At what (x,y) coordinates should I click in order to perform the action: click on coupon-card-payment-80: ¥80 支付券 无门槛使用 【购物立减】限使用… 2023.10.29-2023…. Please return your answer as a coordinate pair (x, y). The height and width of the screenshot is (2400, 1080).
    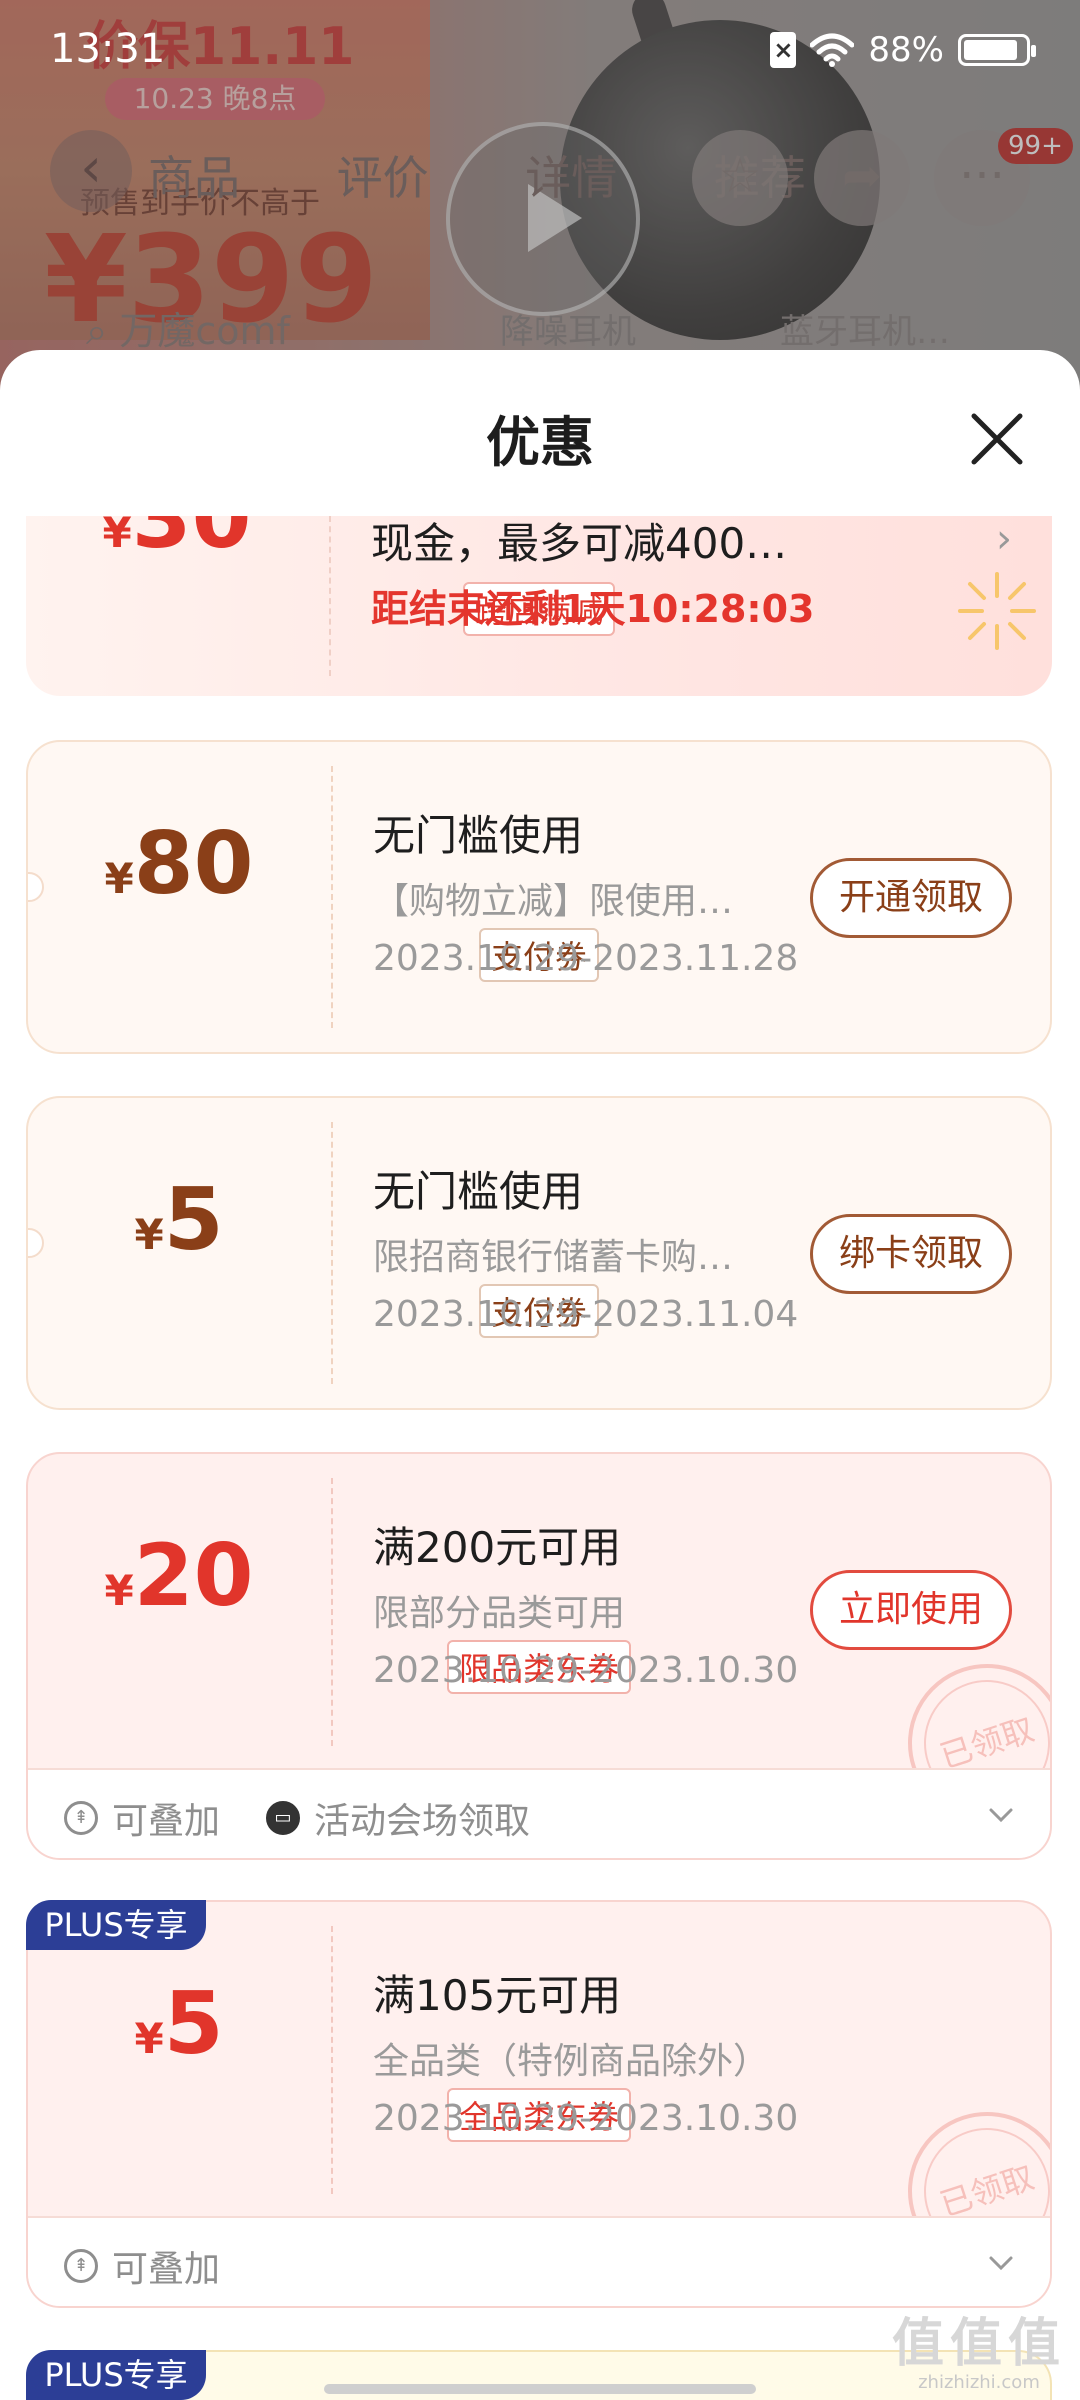
    Looking at the image, I should click on (539, 897).